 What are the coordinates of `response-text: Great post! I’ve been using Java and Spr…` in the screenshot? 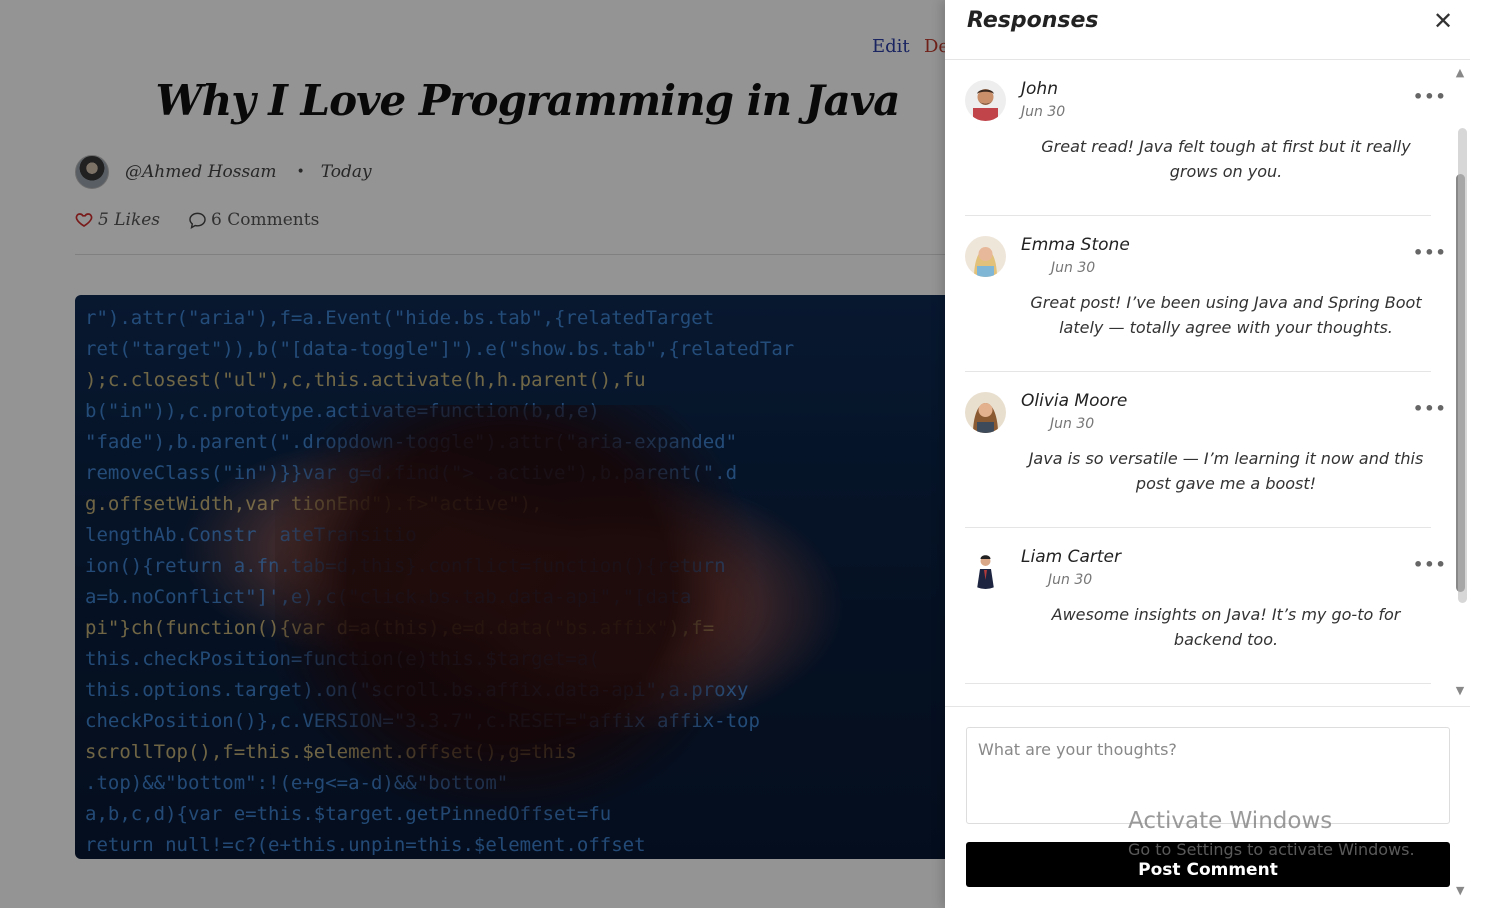 It's located at (1226, 315).